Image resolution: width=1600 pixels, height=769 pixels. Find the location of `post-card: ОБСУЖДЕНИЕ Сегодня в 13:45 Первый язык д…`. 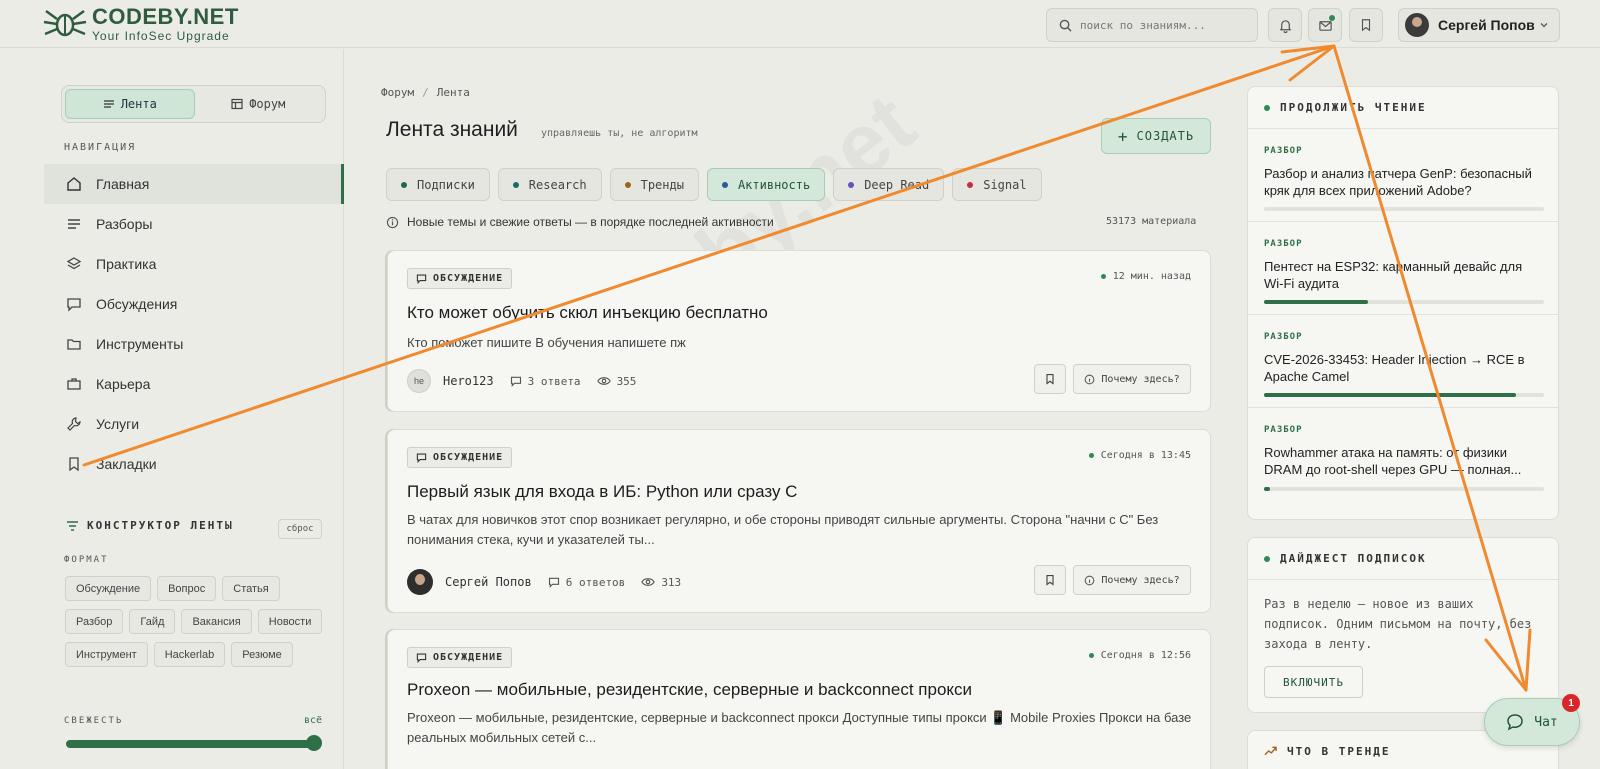

post-card: ОБСУЖДЕНИЕ Сегодня в 13:45 Первый язык д… is located at coordinates (799, 521).